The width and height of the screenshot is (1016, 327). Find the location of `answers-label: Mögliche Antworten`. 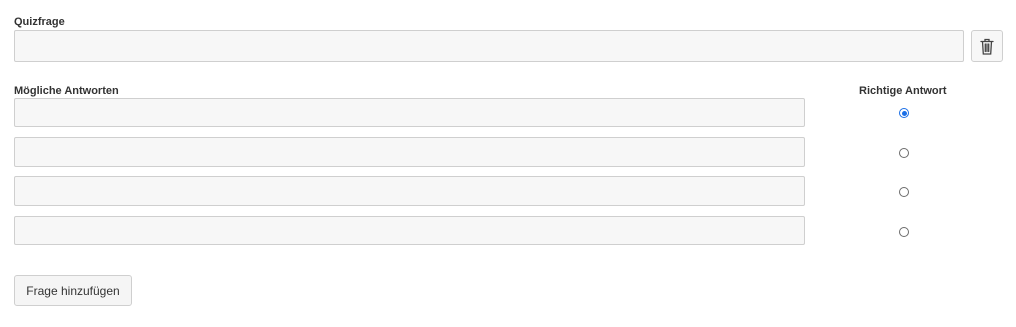

answers-label: Mögliche Antworten is located at coordinates (66, 91).